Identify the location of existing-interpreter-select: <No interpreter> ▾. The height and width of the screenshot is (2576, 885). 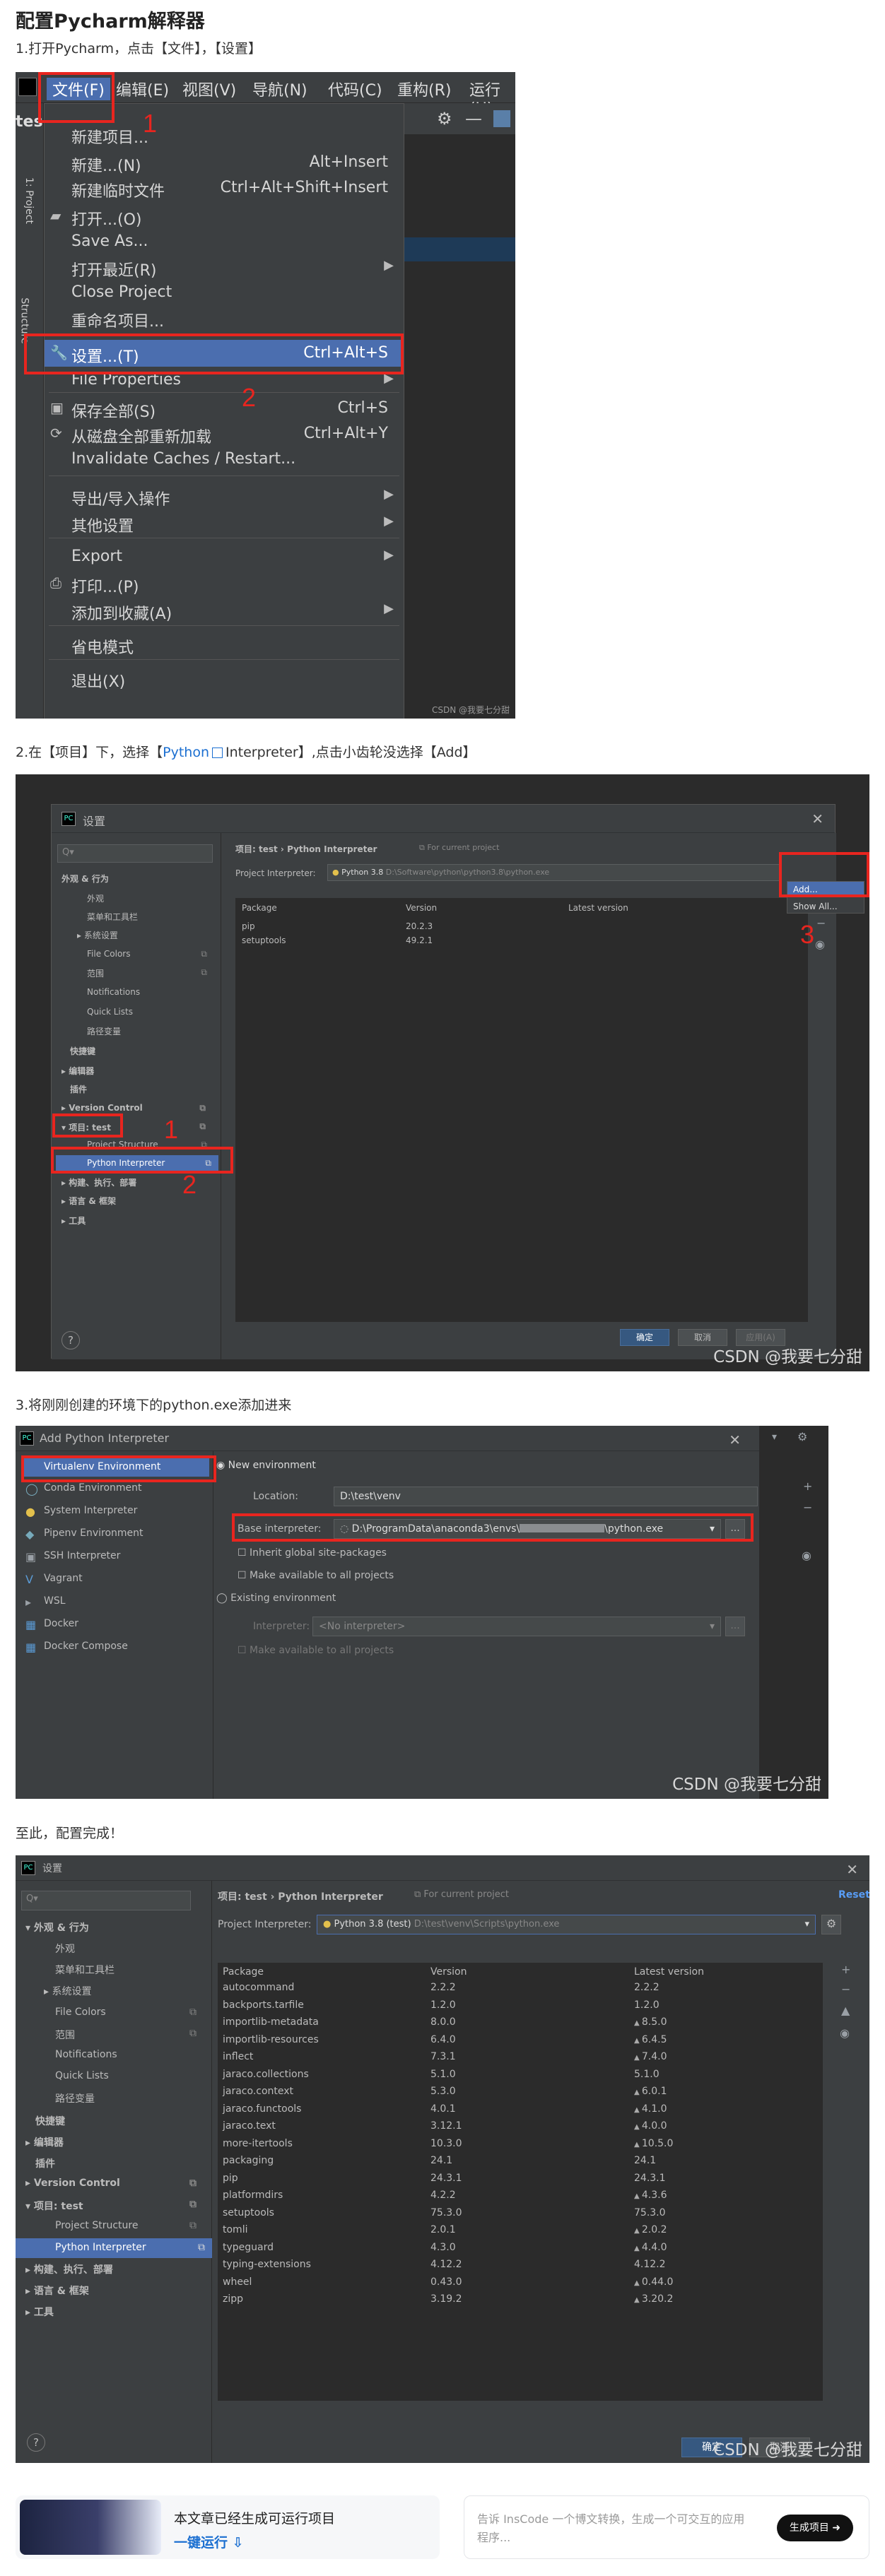
(517, 1626).